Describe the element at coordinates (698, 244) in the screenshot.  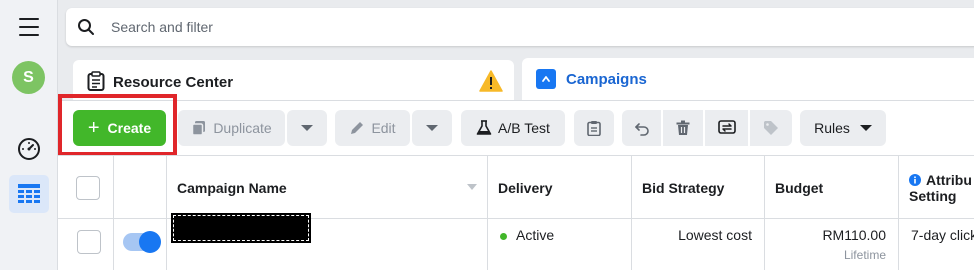
I see `row-bid-strategy-cell: Lowest cost` at that location.